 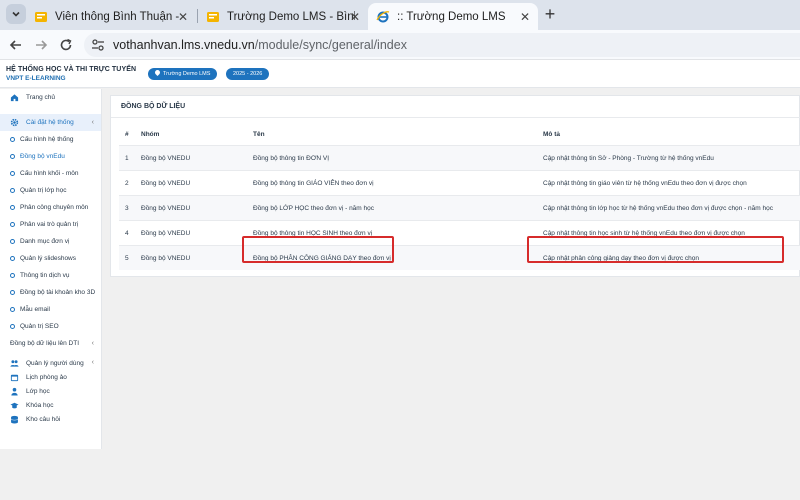 I want to click on reload-icon, so click(x=66, y=45).